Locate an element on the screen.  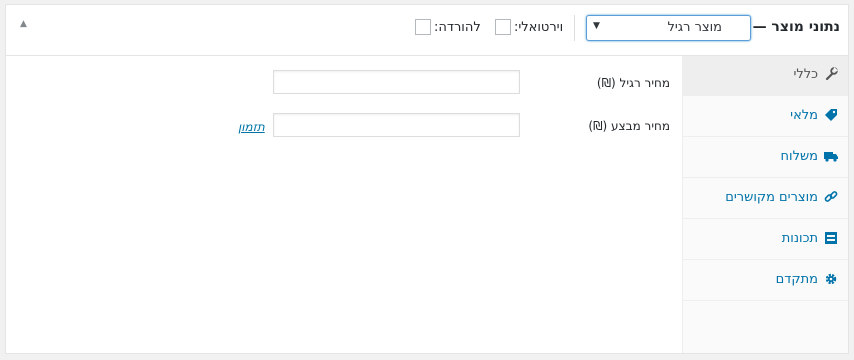
tab-linked-products: מוצרים מקושרים is located at coordinates (765, 199).